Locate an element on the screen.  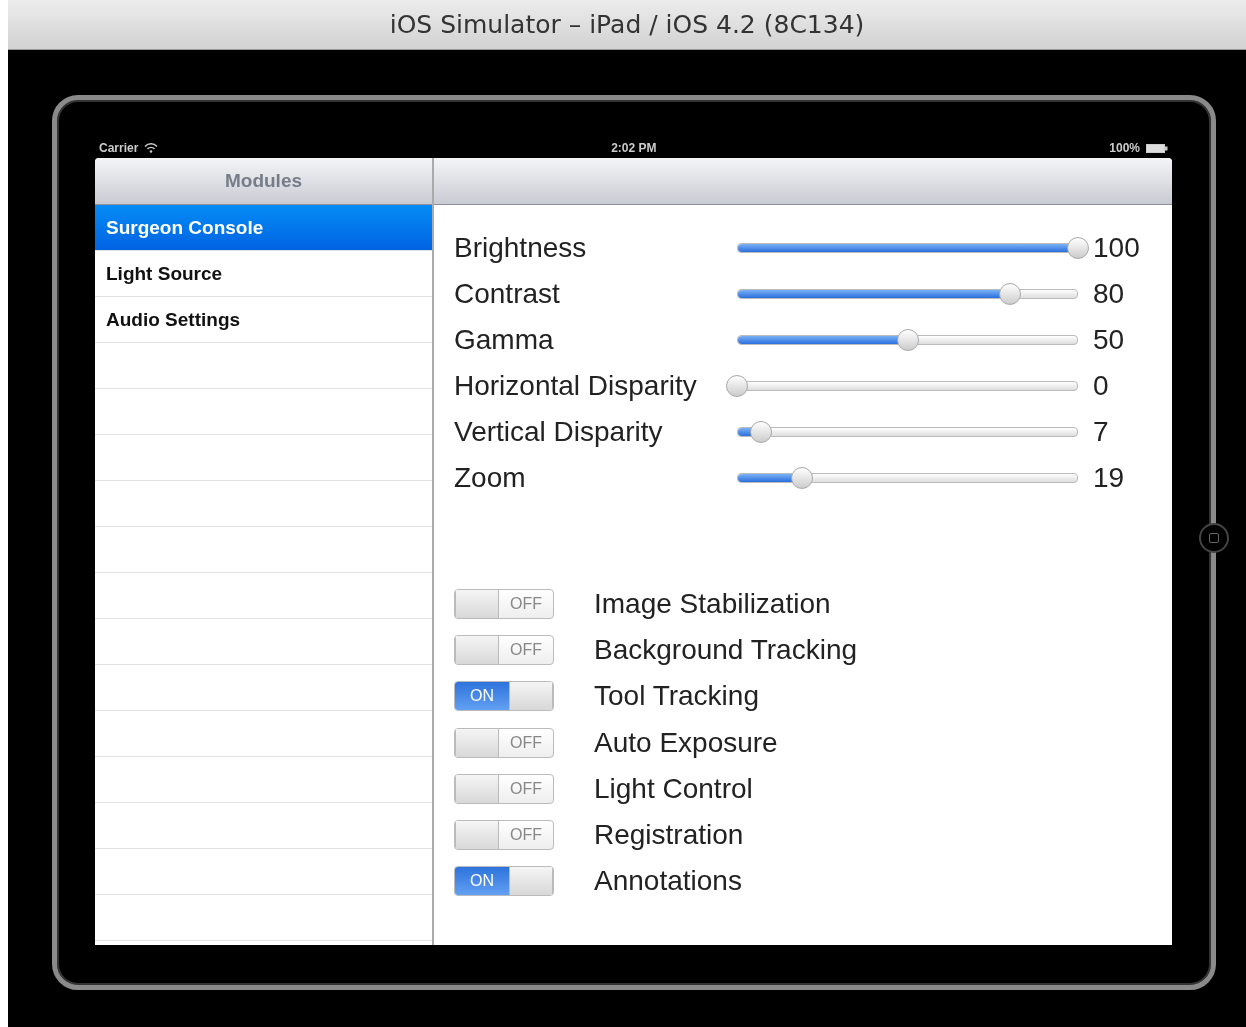
battery-icon is located at coordinates (1157, 148).